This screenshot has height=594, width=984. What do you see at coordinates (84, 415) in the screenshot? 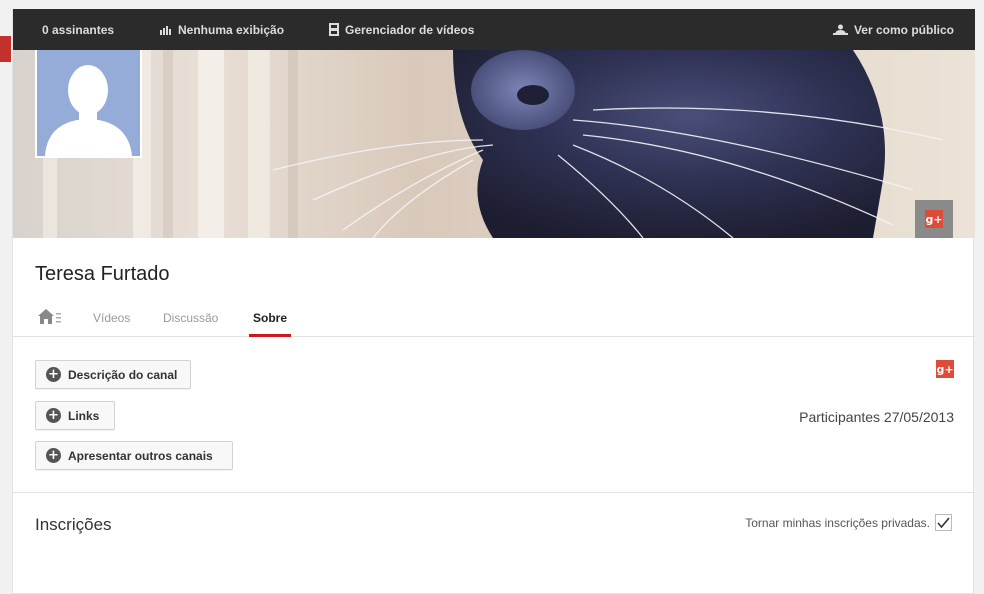
I see `links-label: Links` at bounding box center [84, 415].